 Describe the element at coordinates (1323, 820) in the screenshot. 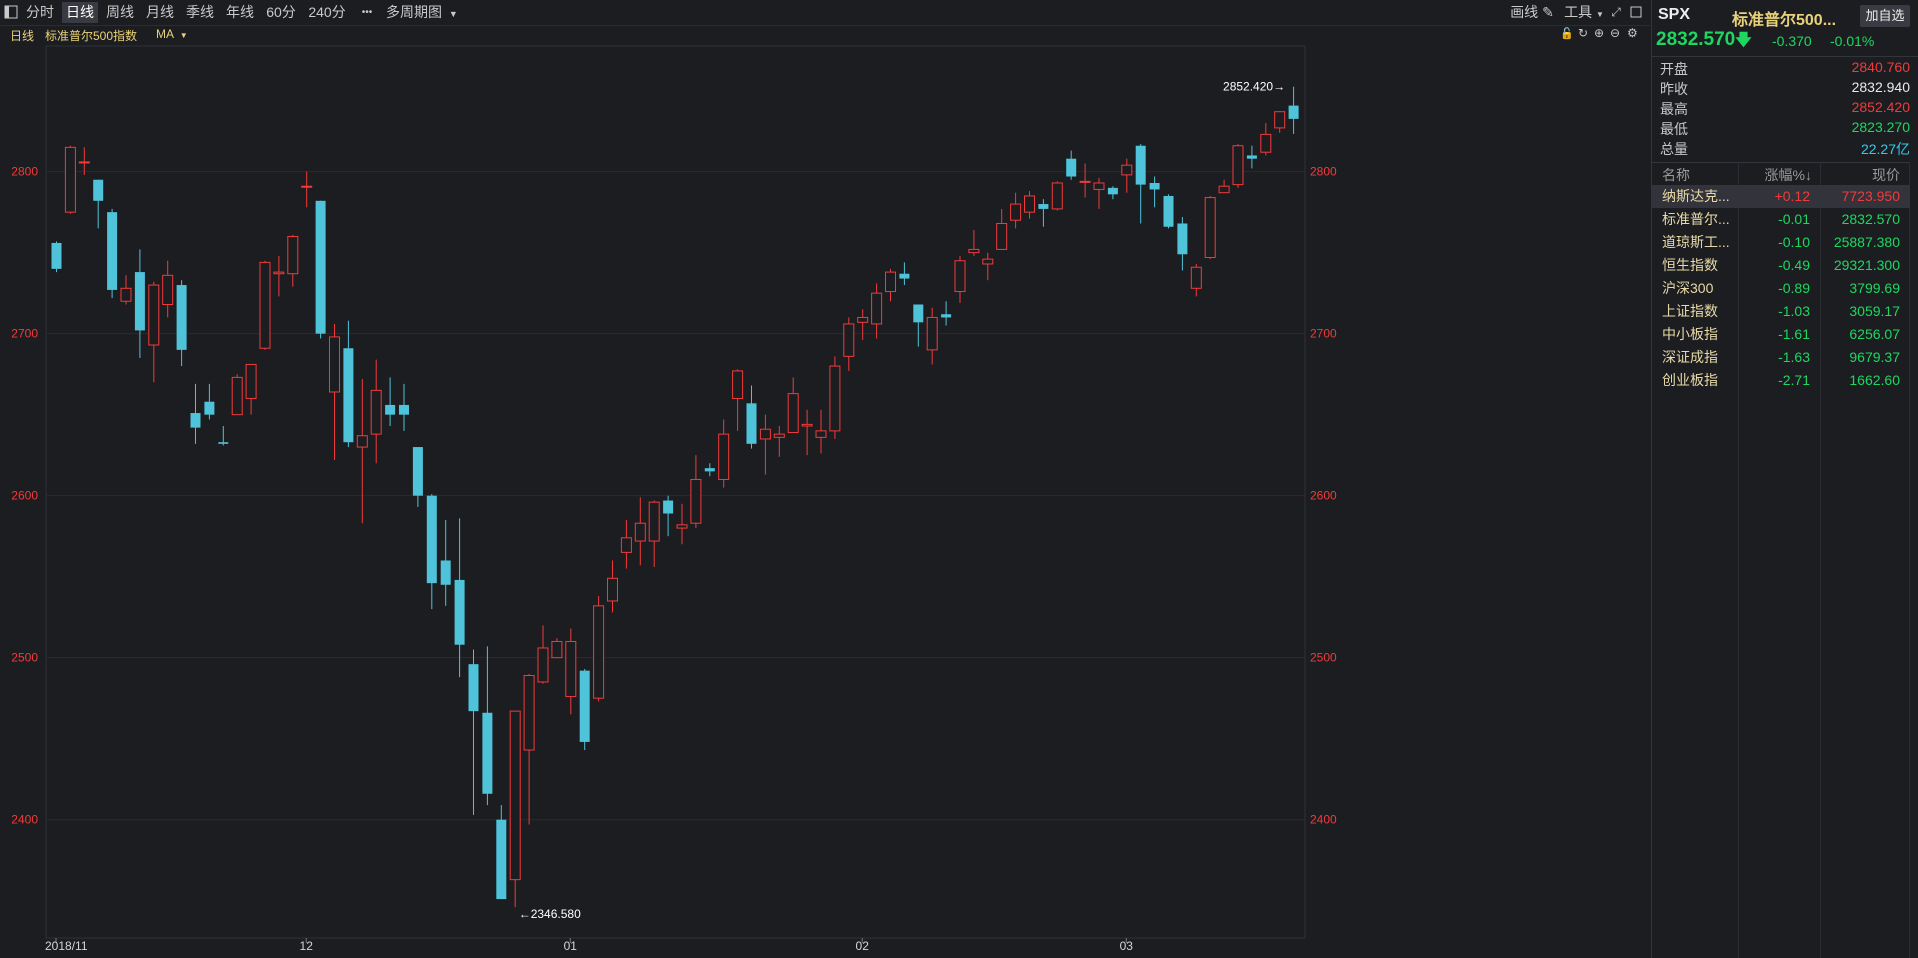

I see `y-tick-label-right: 2400` at that location.